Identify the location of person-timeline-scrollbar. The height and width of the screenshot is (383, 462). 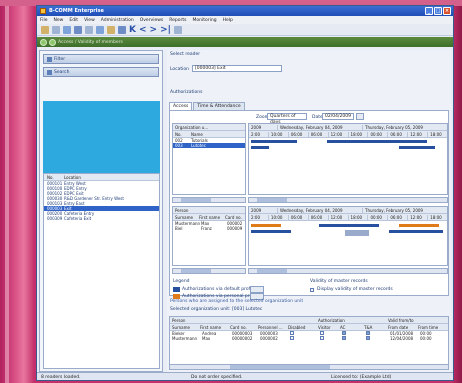
(348, 271).